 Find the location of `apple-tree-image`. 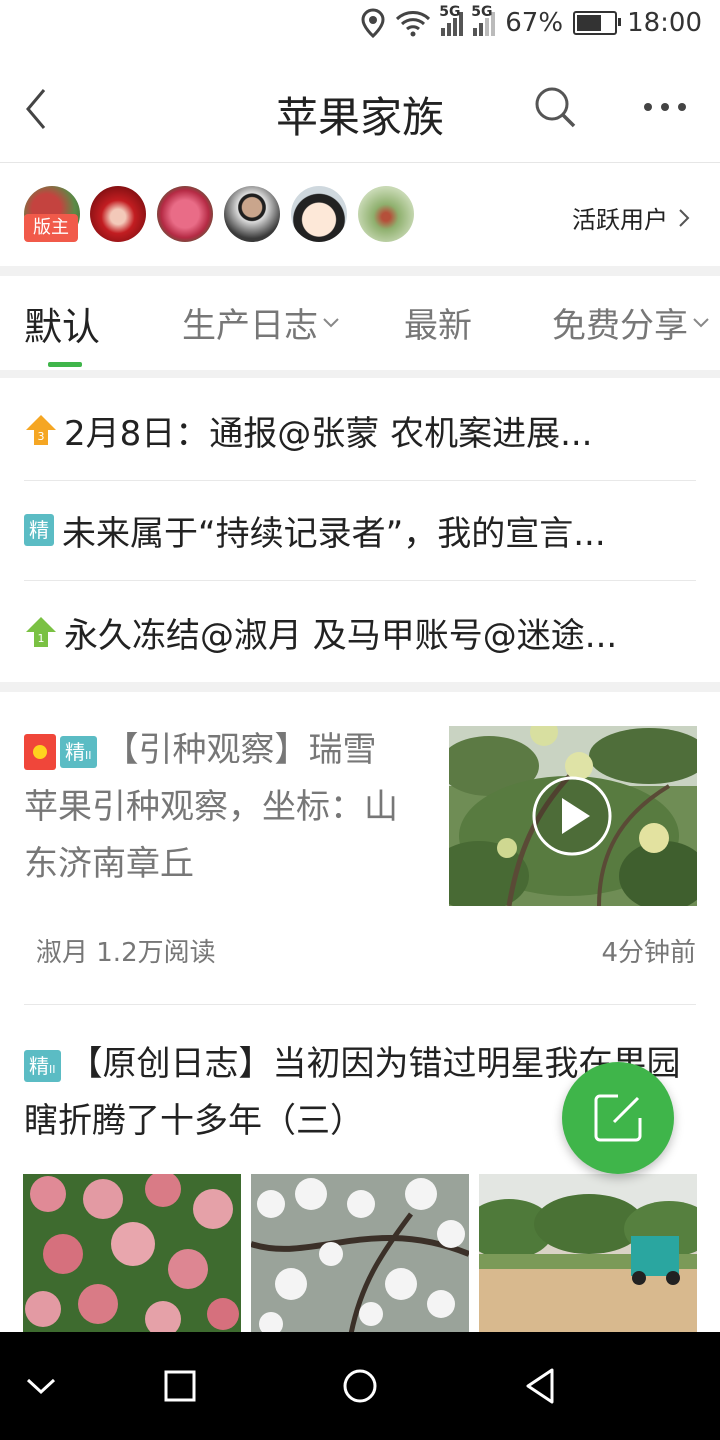

apple-tree-image is located at coordinates (573, 816).